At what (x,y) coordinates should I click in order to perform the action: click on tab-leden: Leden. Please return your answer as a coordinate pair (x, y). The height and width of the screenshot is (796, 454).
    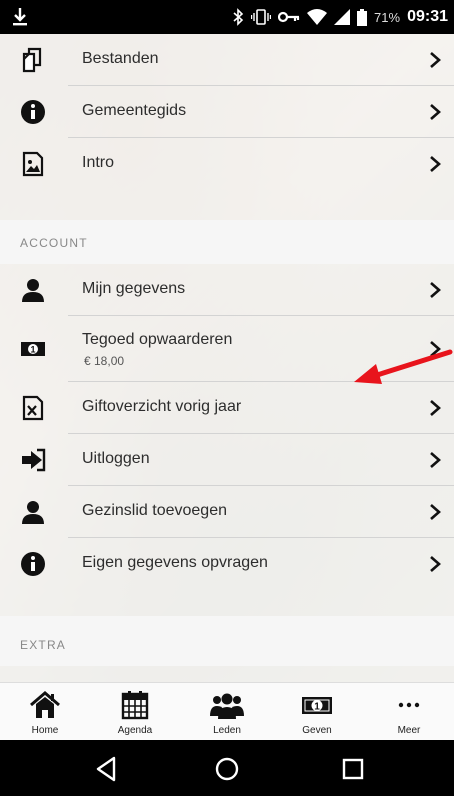
    Looking at the image, I should click on (227, 712).